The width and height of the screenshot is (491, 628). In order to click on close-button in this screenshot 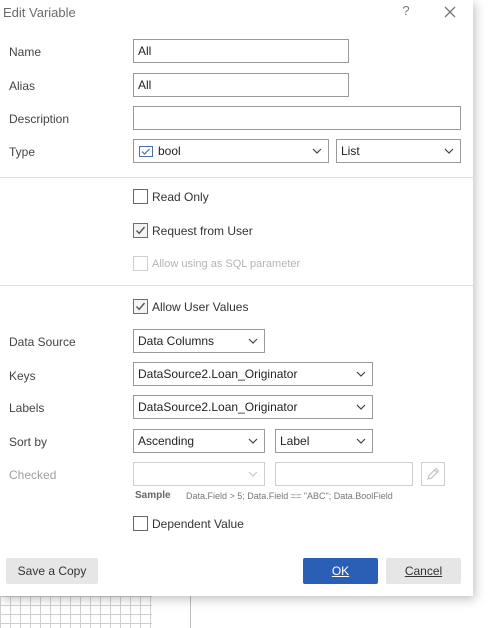, I will do `click(450, 12)`.